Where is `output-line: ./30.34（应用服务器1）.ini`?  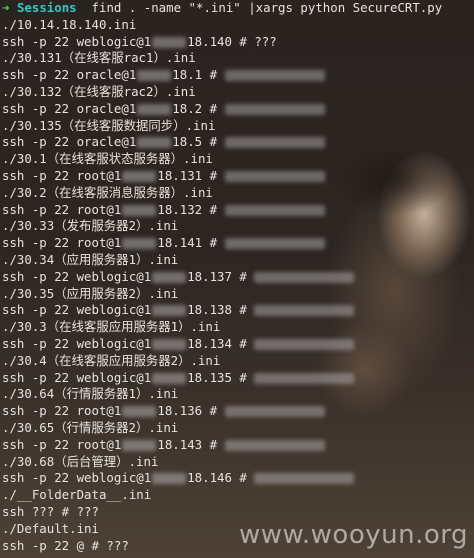 output-line: ./30.34（应用服务器1）.ini is located at coordinates (237, 260).